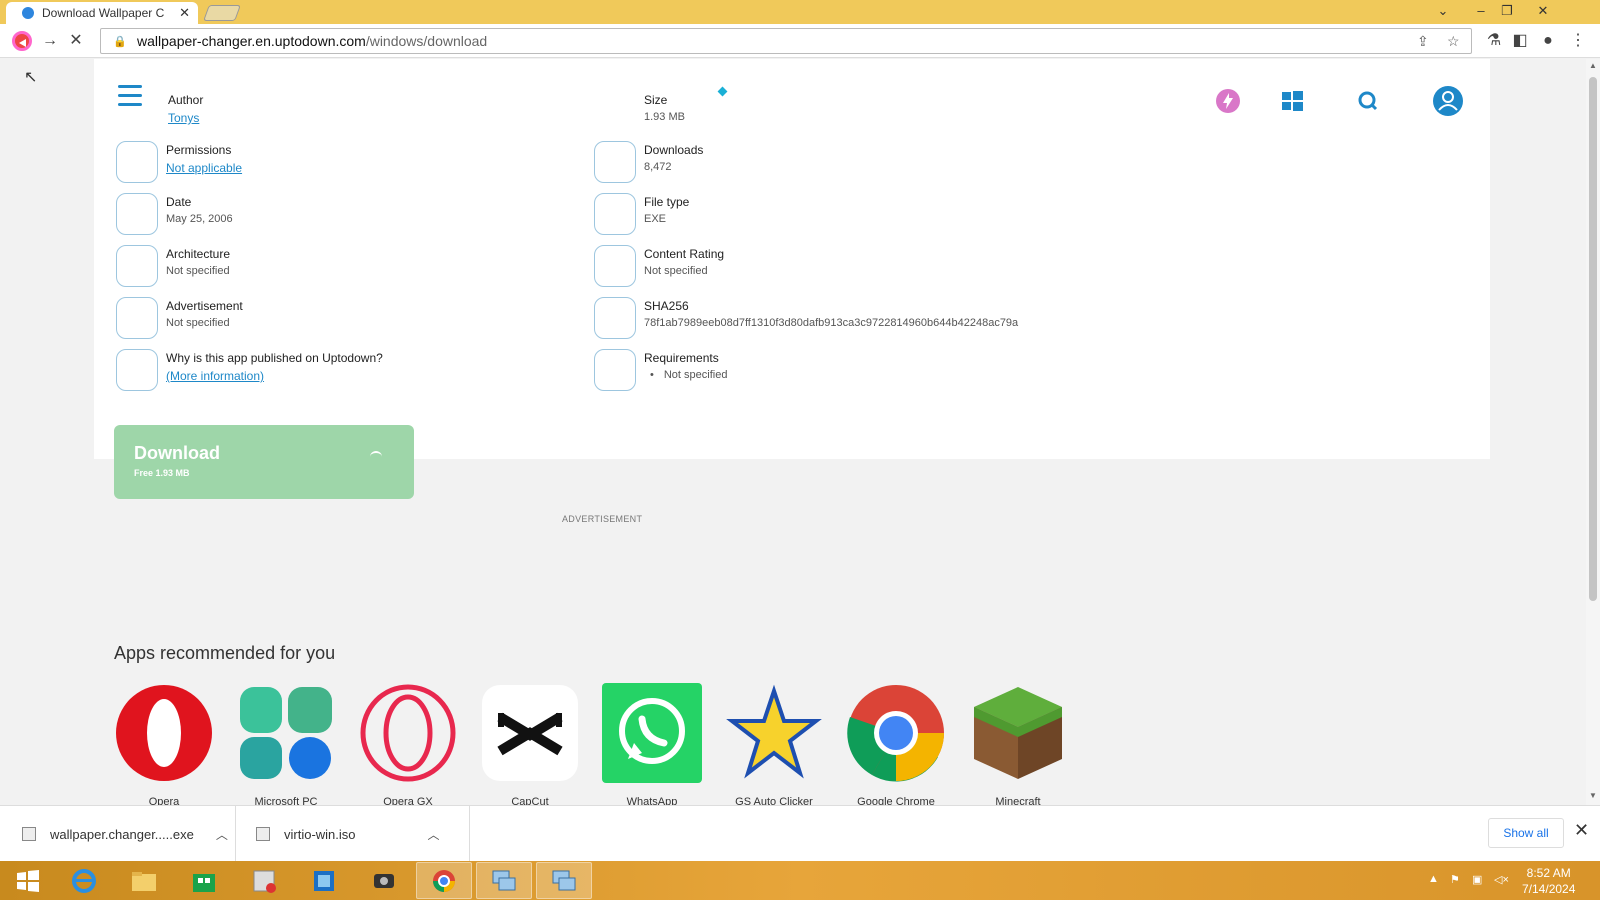  I want to click on app-capcut: CapCut, so click(530, 744).